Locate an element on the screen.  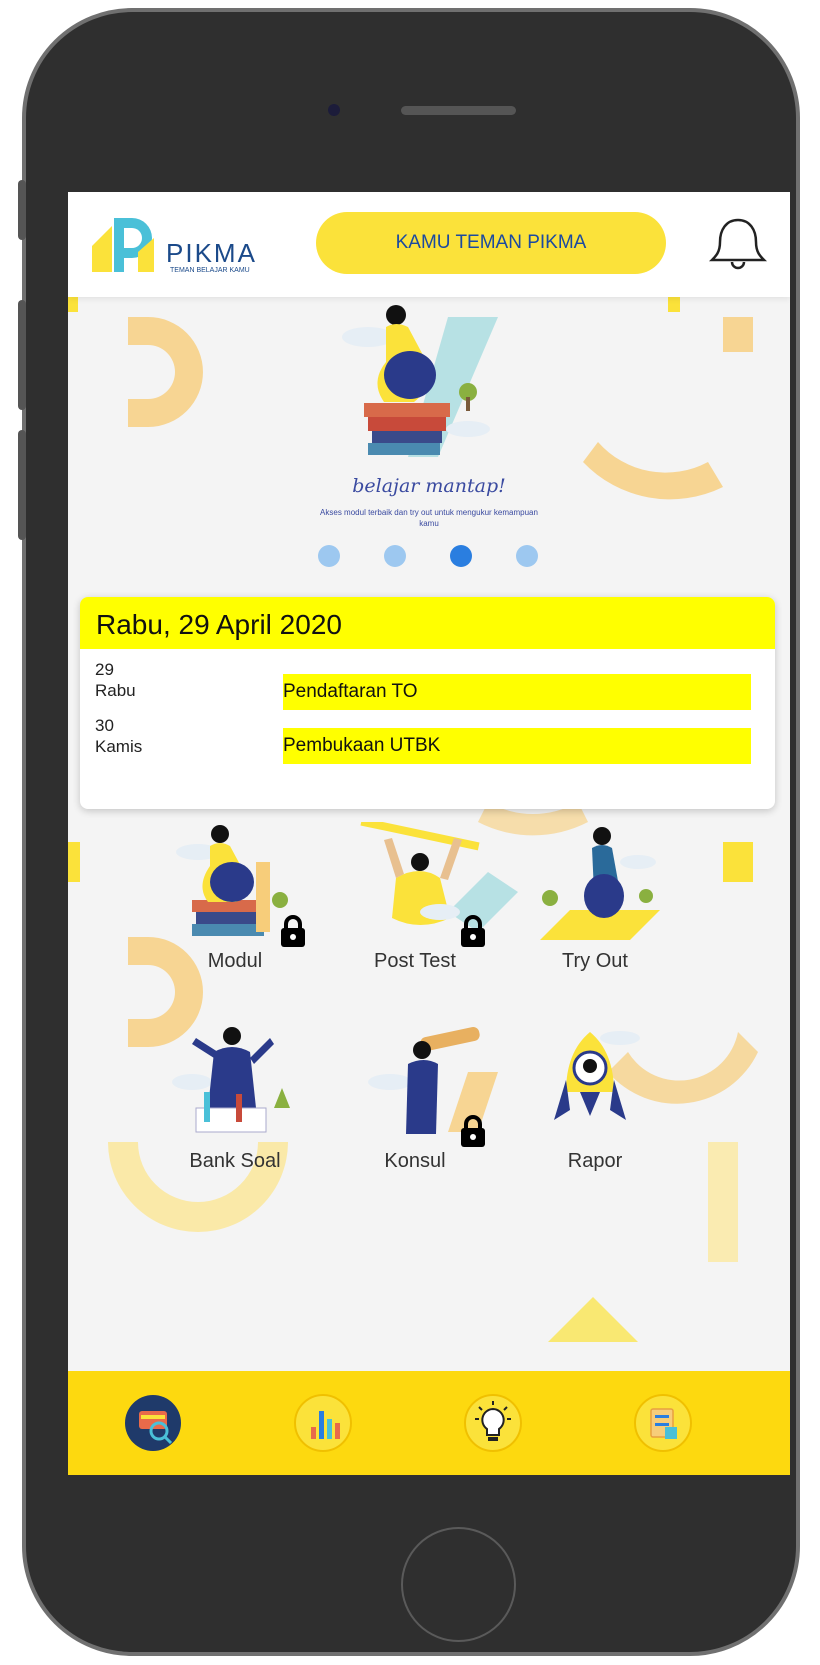
menu-post-test: Post Test is located at coordinates (415, 895).